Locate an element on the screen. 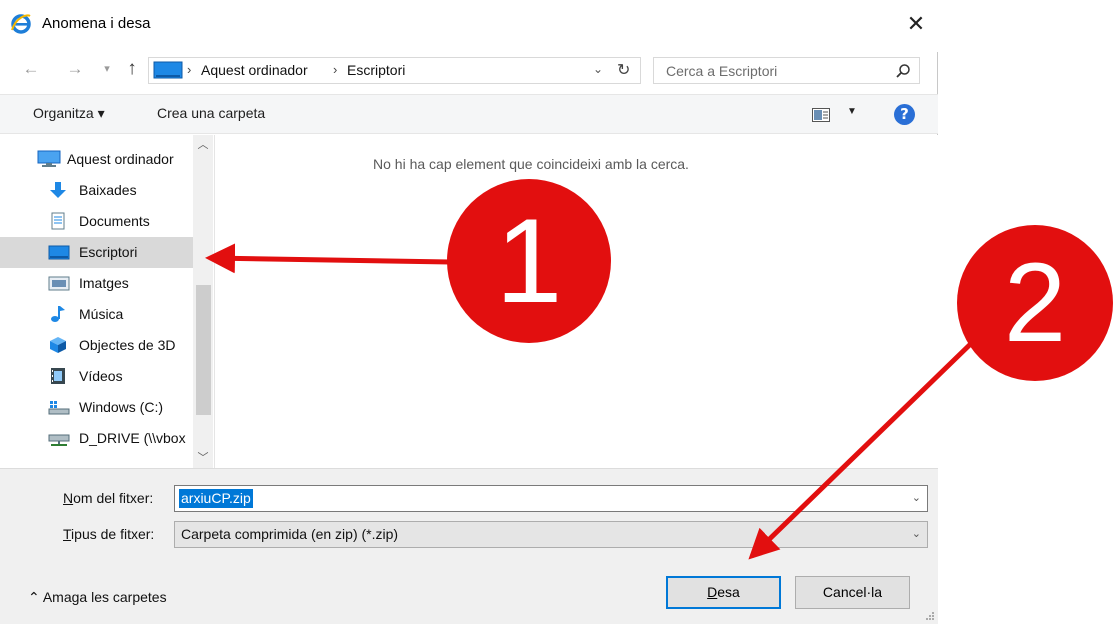  breadcrumb-desktop: Escriptori is located at coordinates (376, 70).